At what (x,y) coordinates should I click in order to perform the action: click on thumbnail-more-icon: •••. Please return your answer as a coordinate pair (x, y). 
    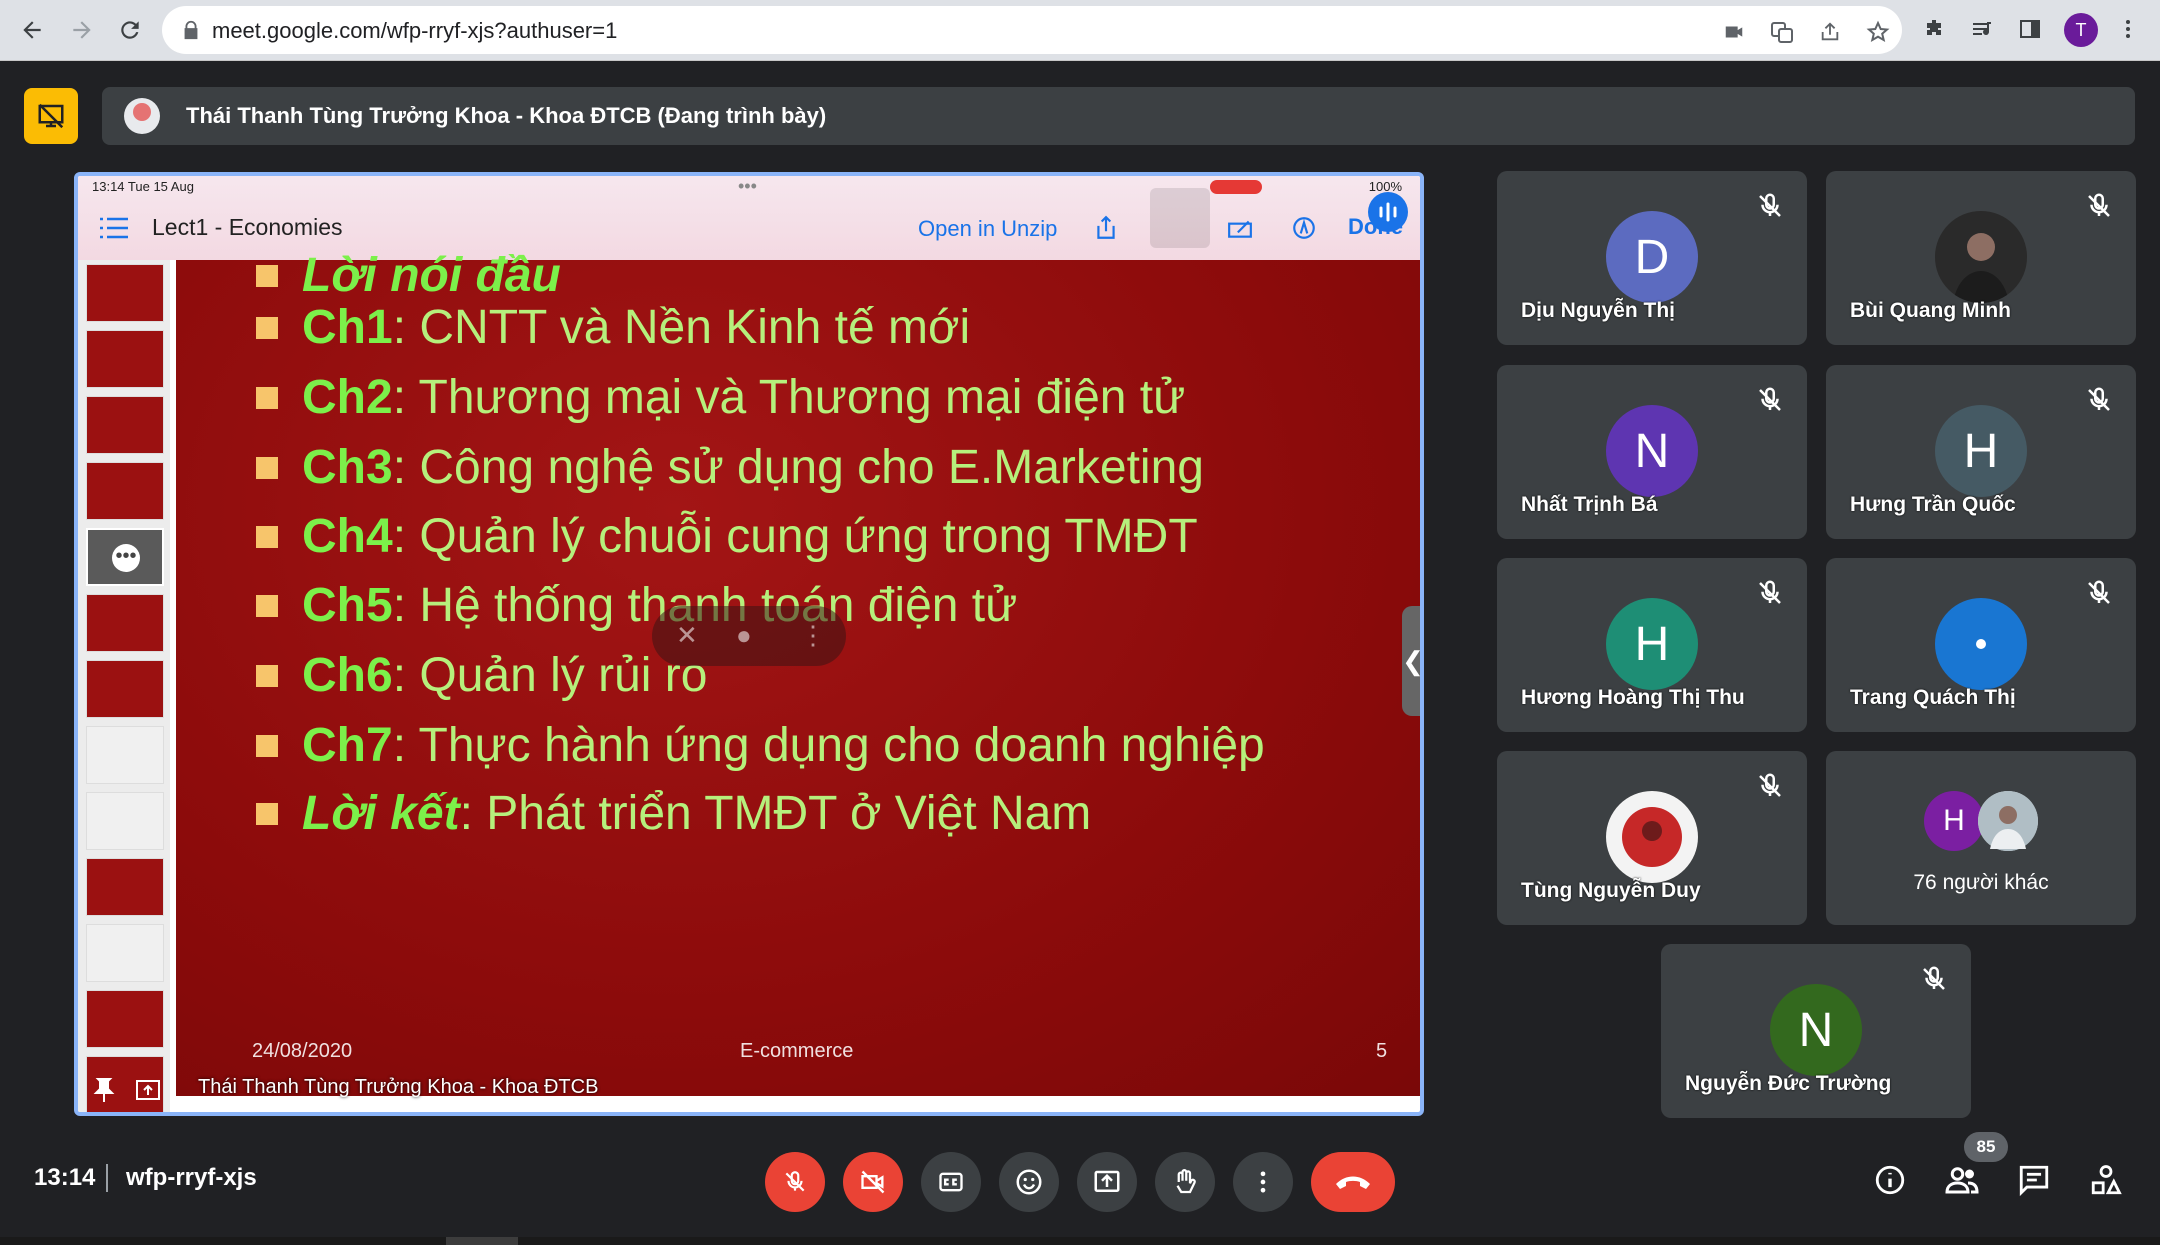
    Looking at the image, I should click on (126, 558).